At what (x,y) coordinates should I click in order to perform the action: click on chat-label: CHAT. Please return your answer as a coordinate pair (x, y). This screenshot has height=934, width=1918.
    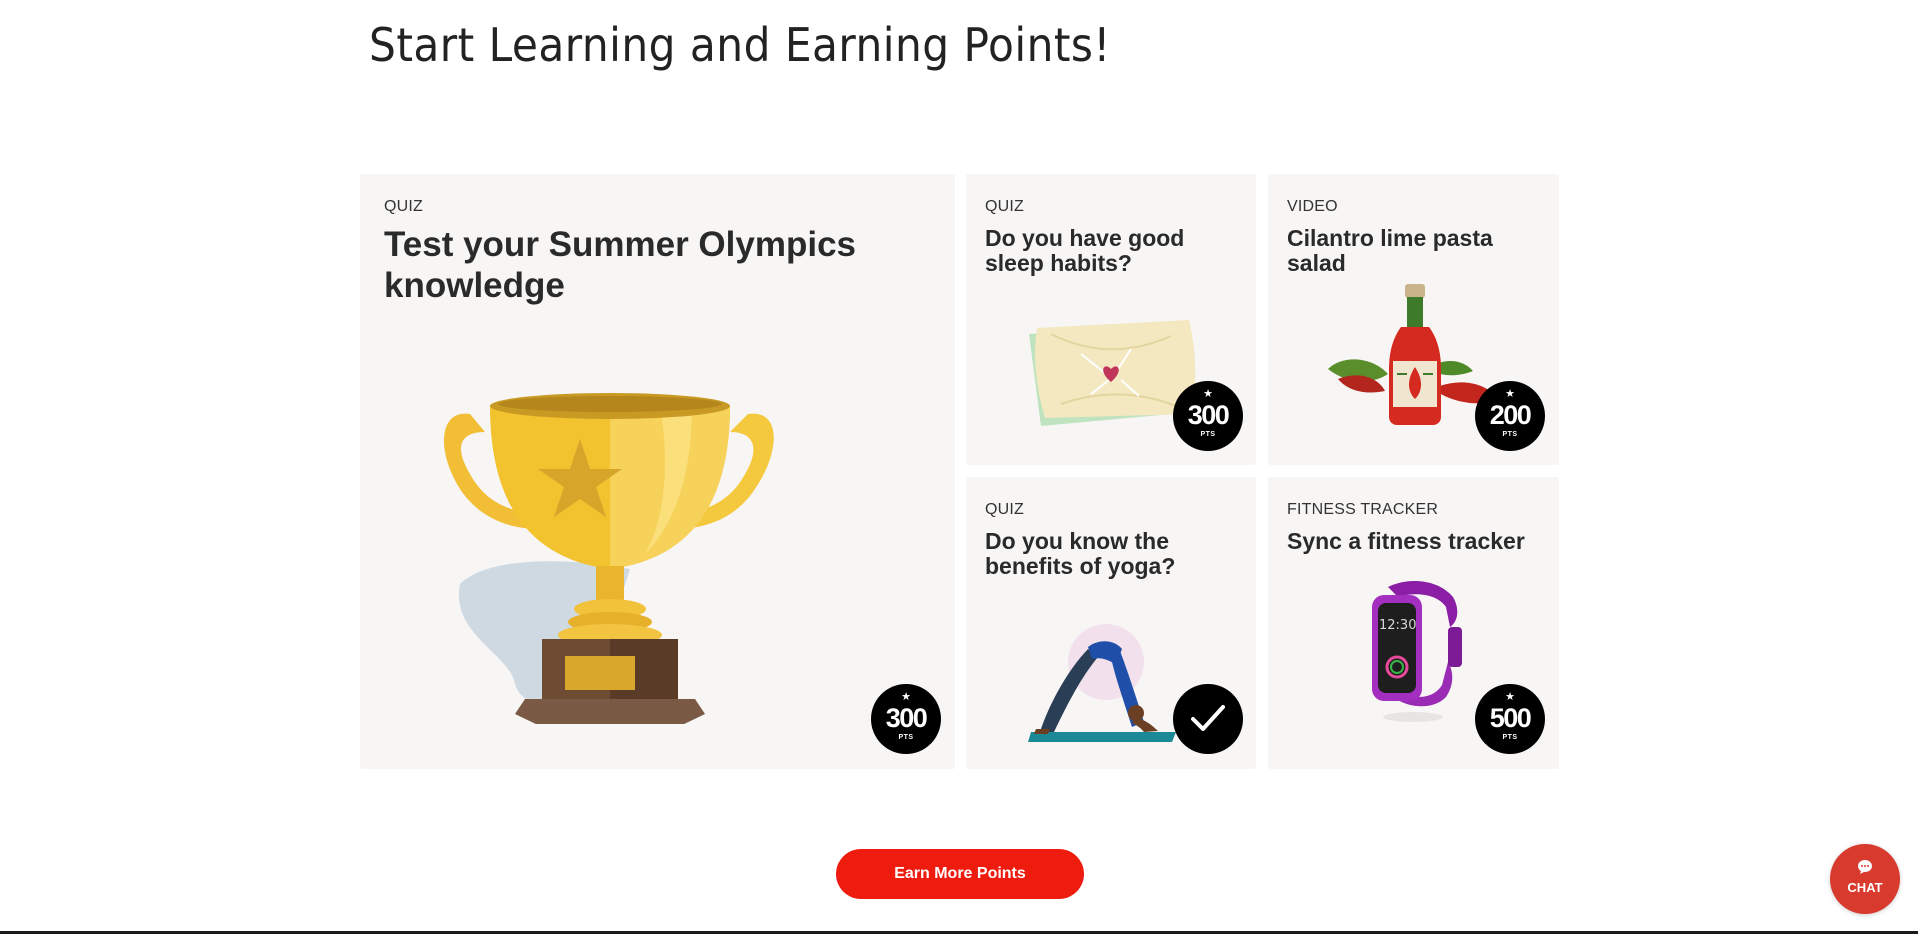
    Looking at the image, I should click on (1865, 887).